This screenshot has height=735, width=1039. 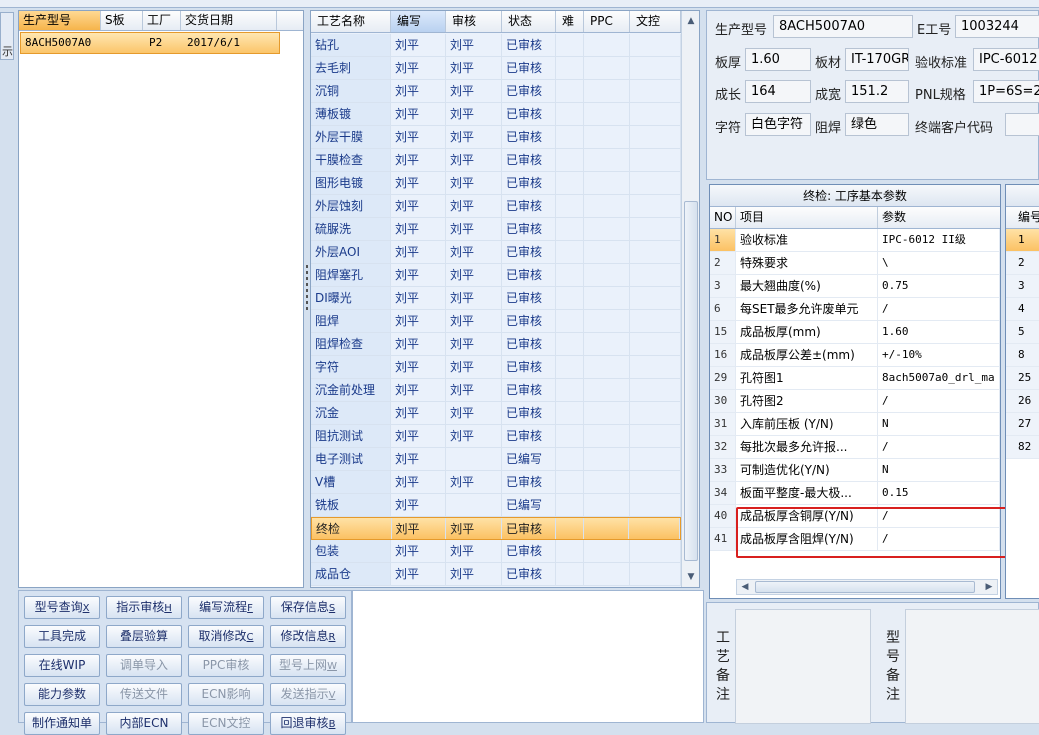 What do you see at coordinates (607, 21) in the screenshot?
I see `col-ppc: PPC` at bounding box center [607, 21].